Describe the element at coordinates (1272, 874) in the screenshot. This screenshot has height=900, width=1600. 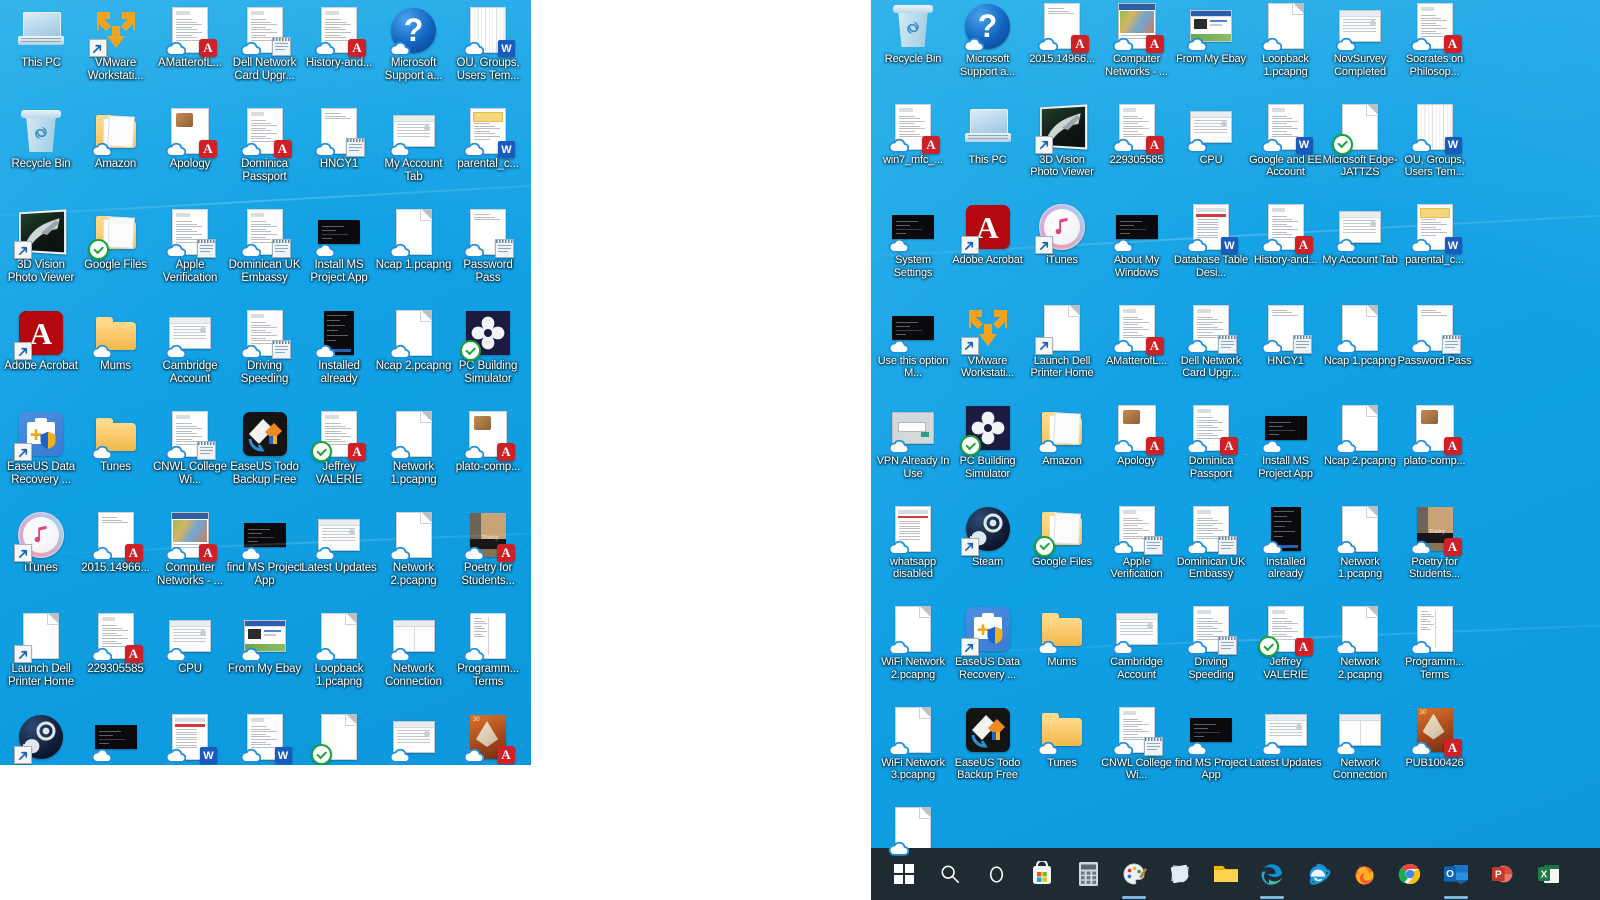
I see `microsoft-edge-button` at that location.